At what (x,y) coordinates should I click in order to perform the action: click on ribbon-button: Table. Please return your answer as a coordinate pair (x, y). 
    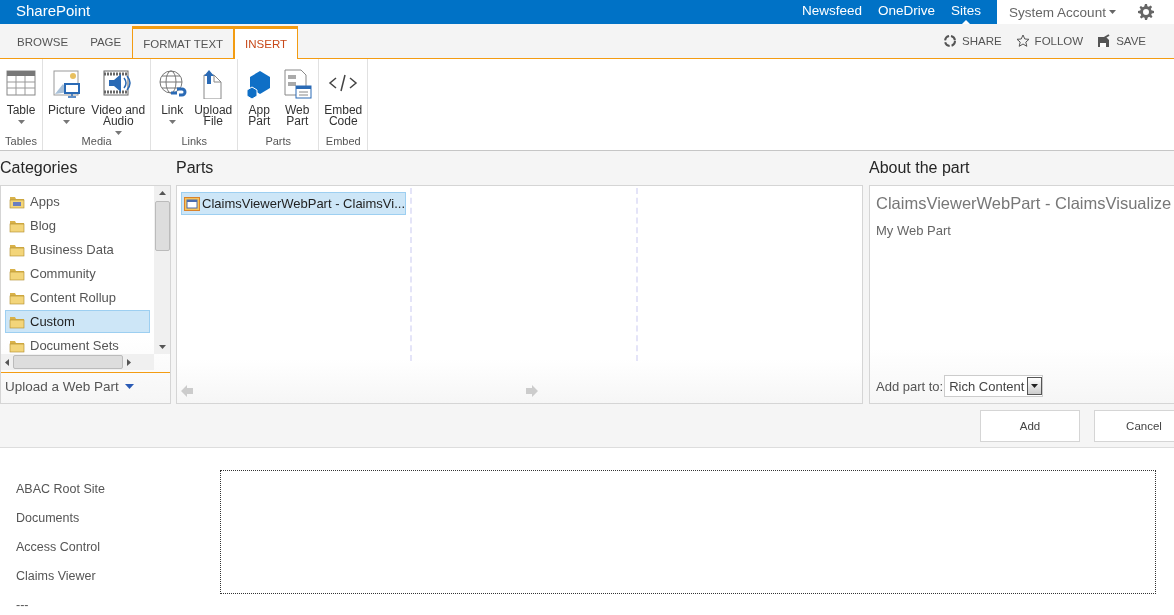
    Looking at the image, I should click on (21, 97).